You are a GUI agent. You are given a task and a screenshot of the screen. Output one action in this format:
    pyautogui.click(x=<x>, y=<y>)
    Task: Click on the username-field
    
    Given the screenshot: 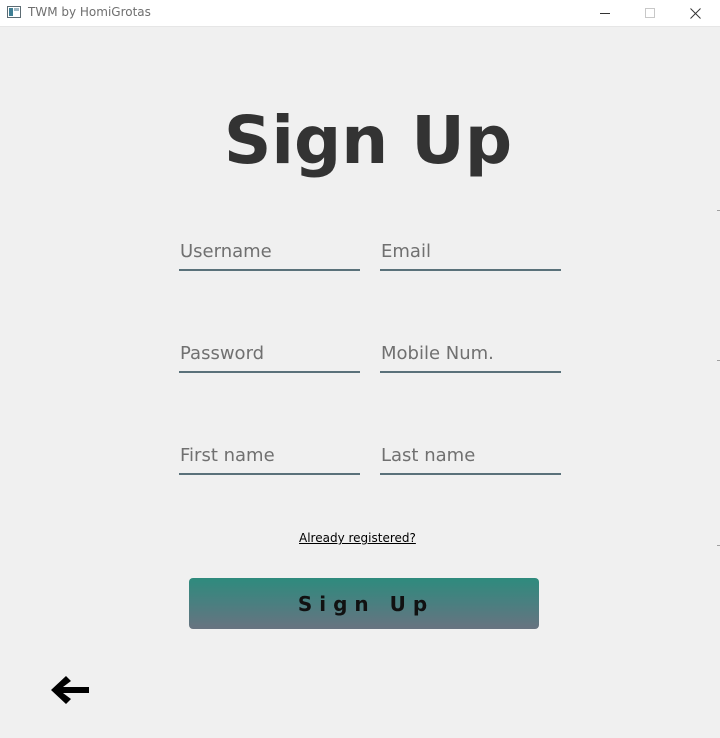 What is the action you would take?
    pyautogui.click(x=269, y=253)
    